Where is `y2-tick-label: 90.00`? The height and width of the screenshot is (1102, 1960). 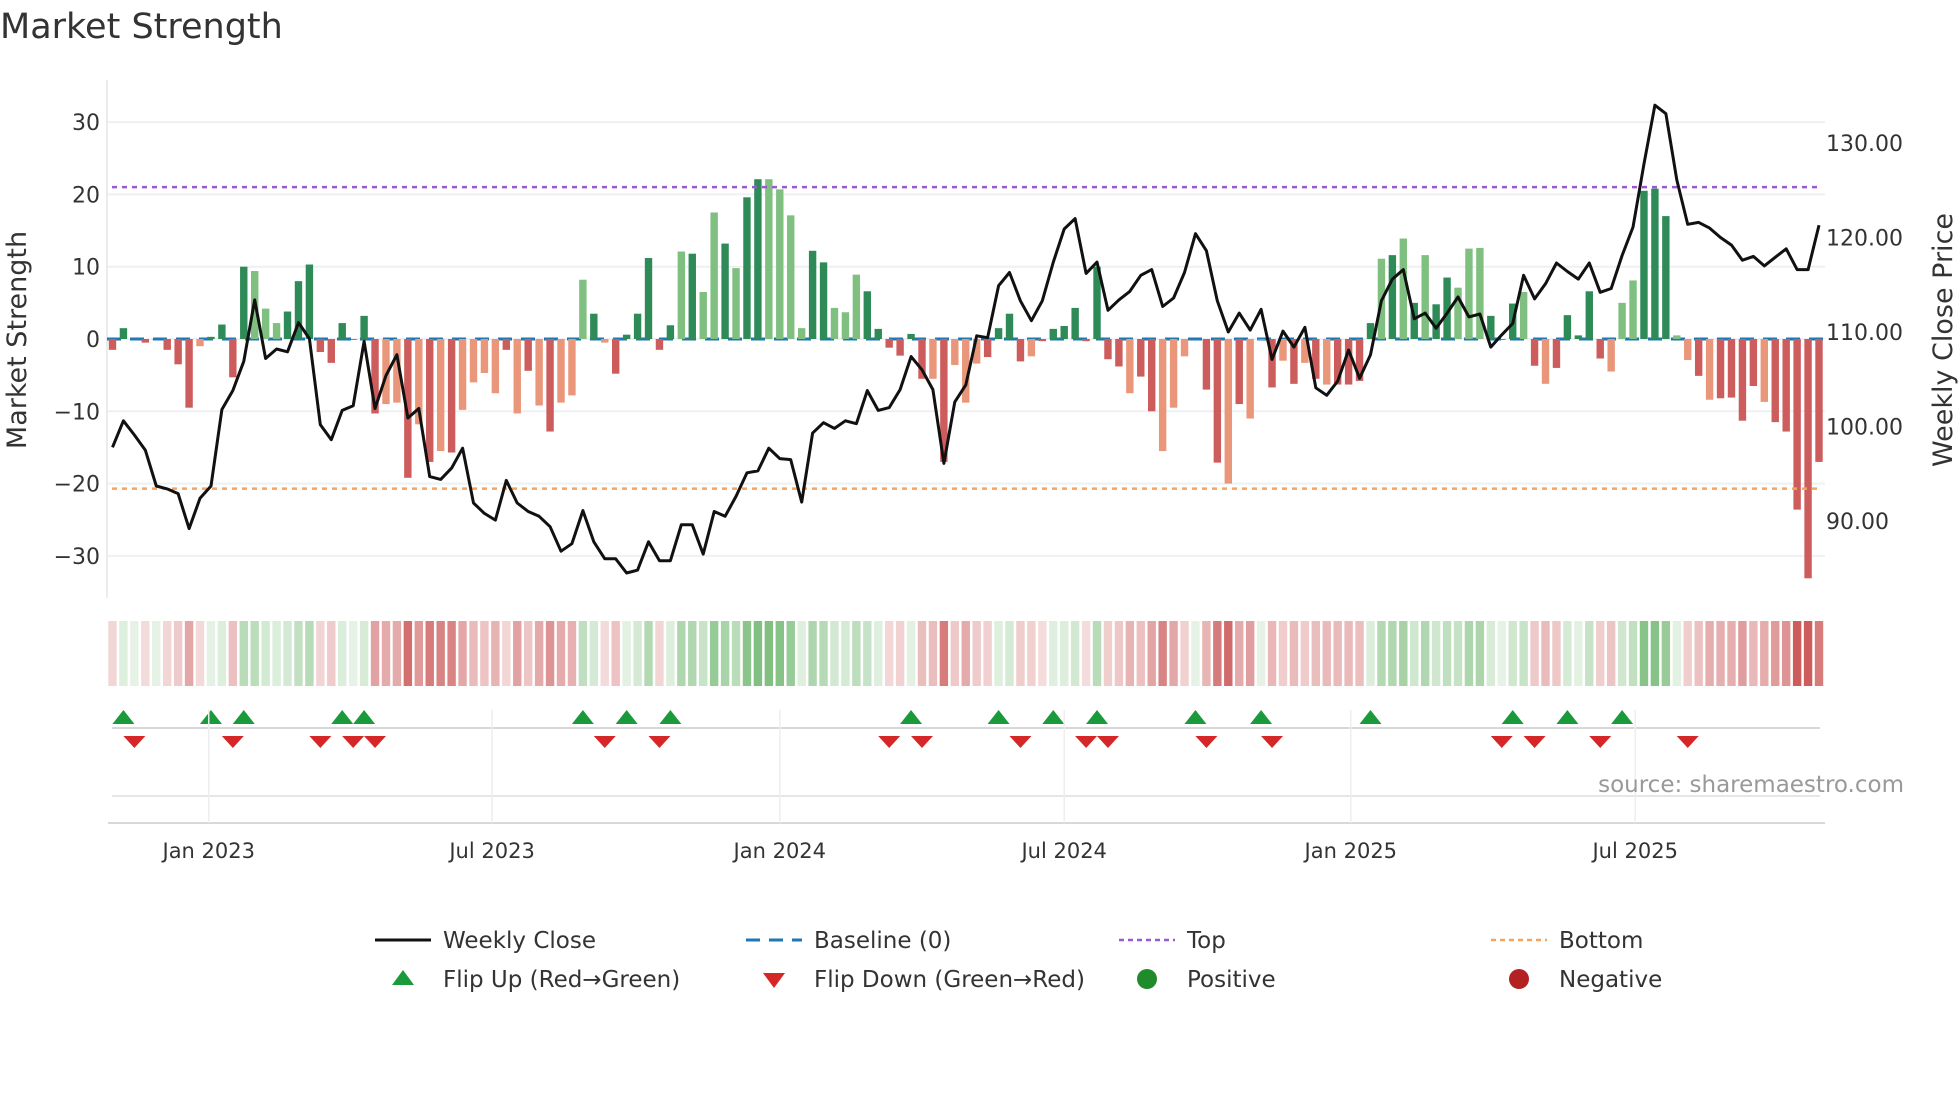
y2-tick-label: 90.00 is located at coordinates (1857, 522).